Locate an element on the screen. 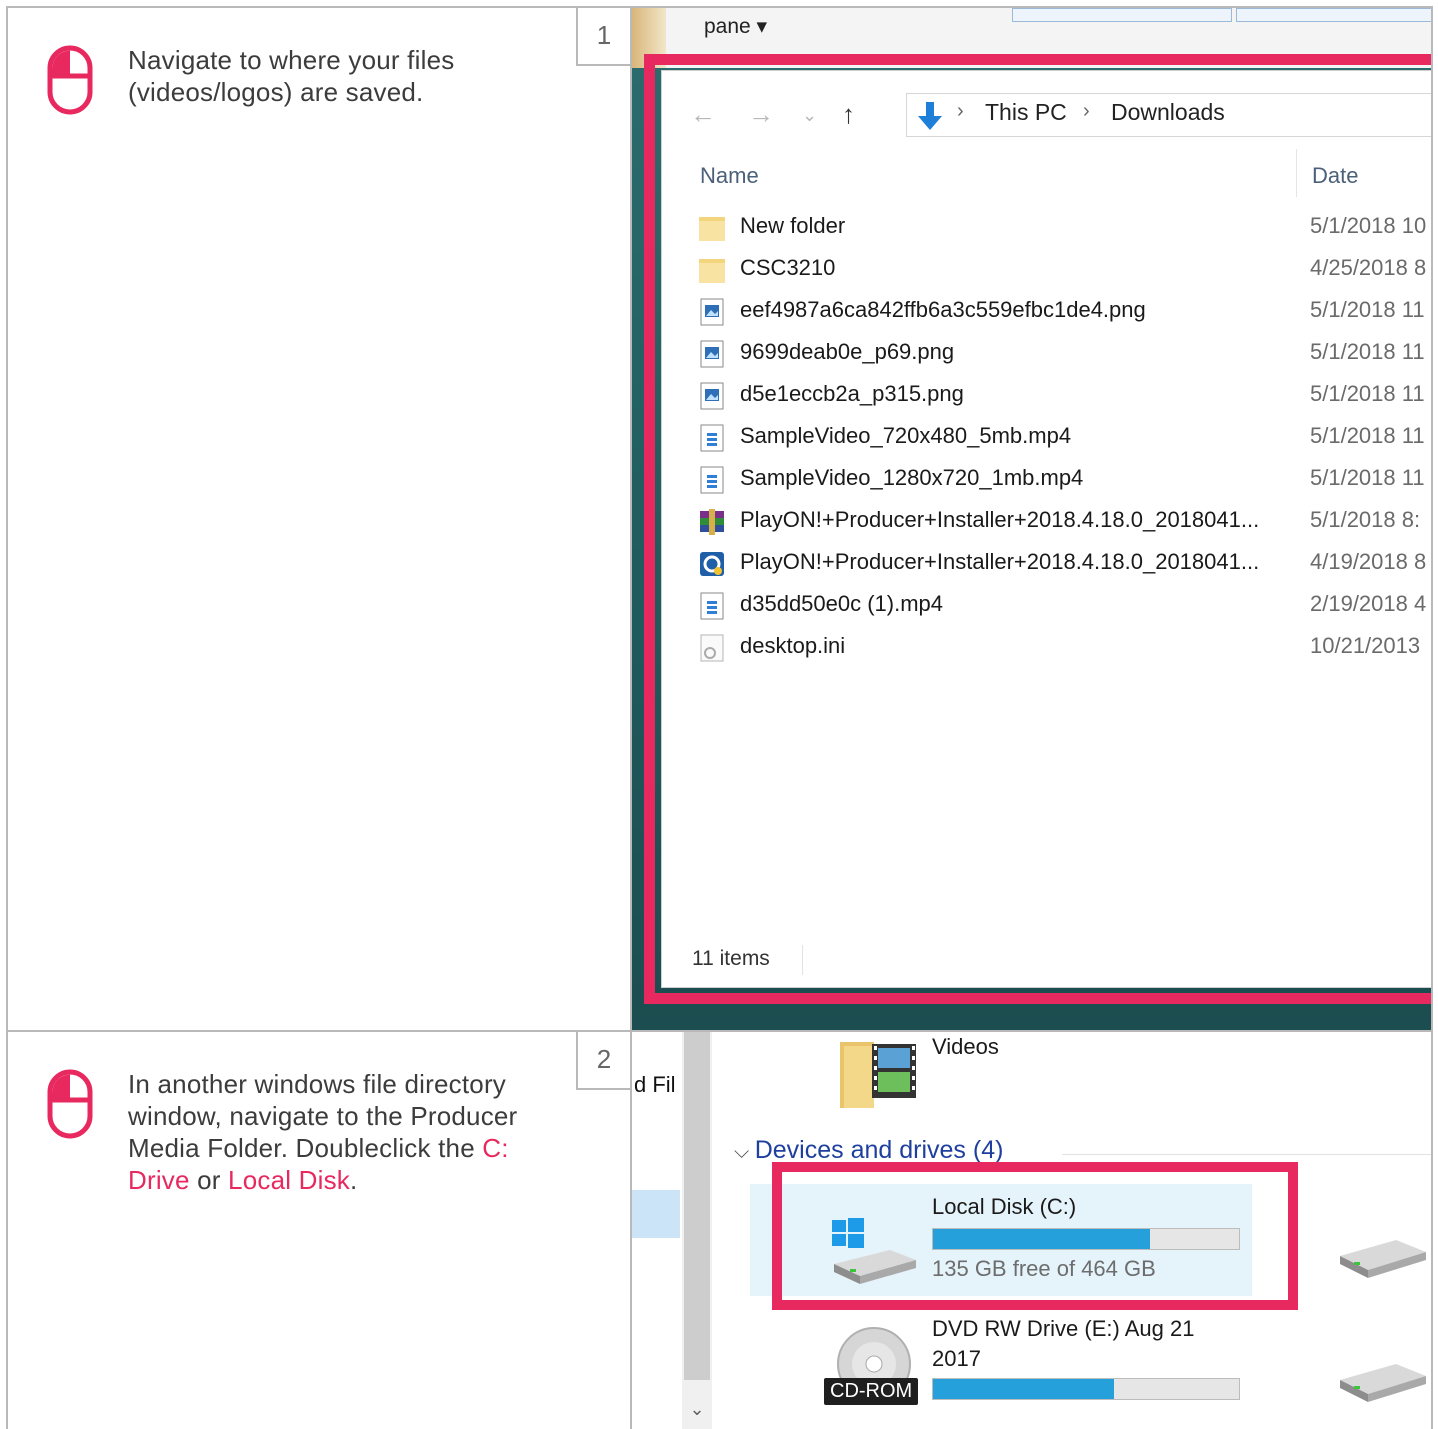 Image resolution: width=1438 pixels, height=1429 pixels. column-header-name: Name is located at coordinates (729, 176).